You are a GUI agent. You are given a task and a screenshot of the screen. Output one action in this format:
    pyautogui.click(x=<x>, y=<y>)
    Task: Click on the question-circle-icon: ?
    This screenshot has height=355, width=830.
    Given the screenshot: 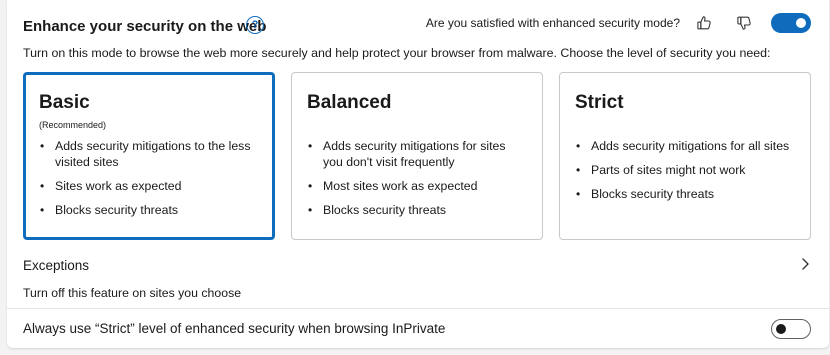 What is the action you would take?
    pyautogui.click(x=255, y=25)
    